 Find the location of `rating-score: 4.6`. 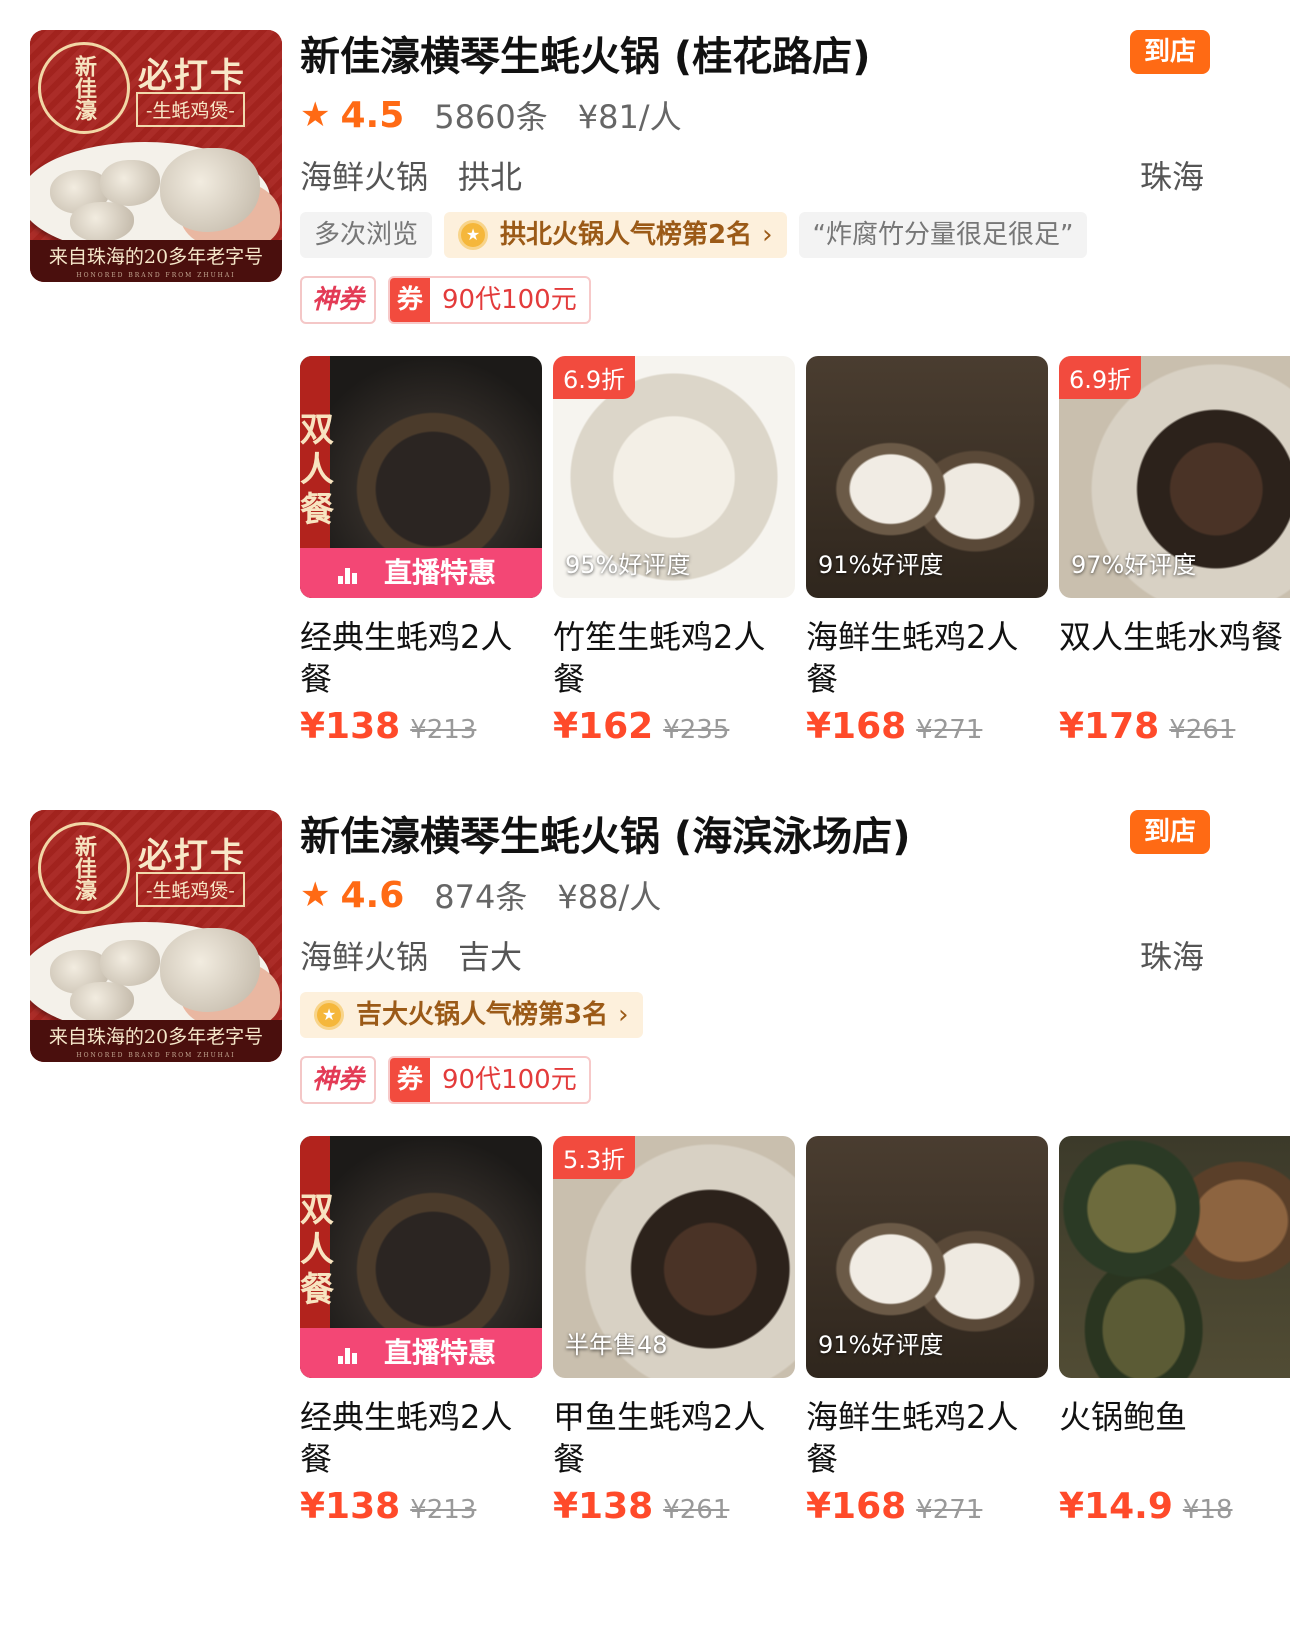

rating-score: 4.6 is located at coordinates (372, 895).